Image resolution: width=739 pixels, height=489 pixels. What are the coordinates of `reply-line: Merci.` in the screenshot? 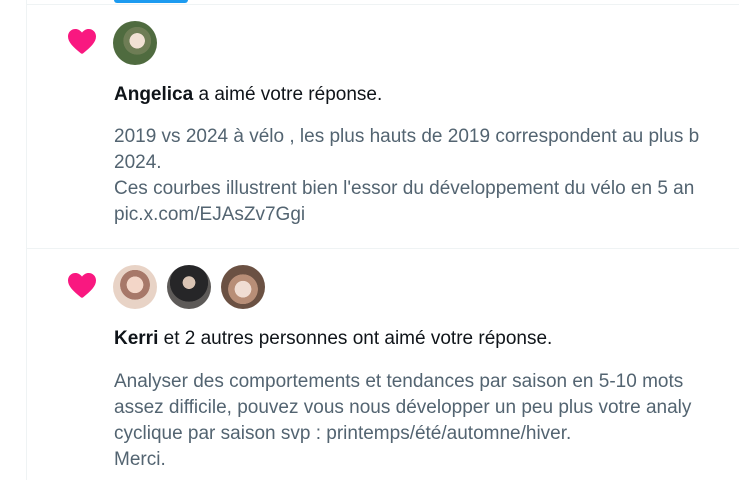 It's located at (140, 459).